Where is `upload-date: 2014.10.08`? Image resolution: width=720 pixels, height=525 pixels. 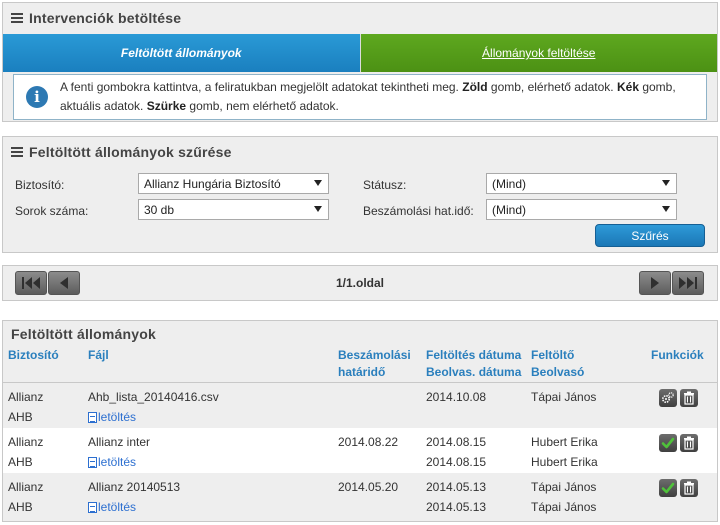 upload-date: 2014.10.08 is located at coordinates (456, 397).